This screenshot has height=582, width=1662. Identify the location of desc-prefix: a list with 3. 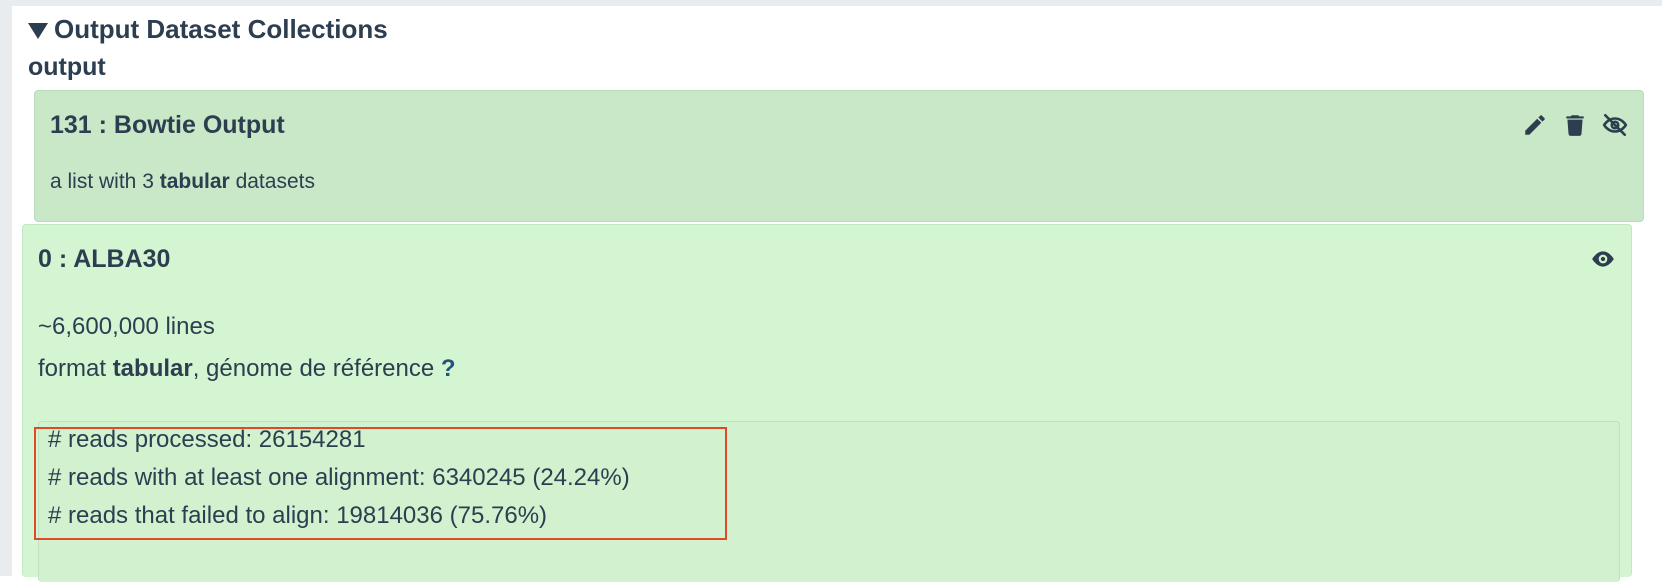
(105, 181).